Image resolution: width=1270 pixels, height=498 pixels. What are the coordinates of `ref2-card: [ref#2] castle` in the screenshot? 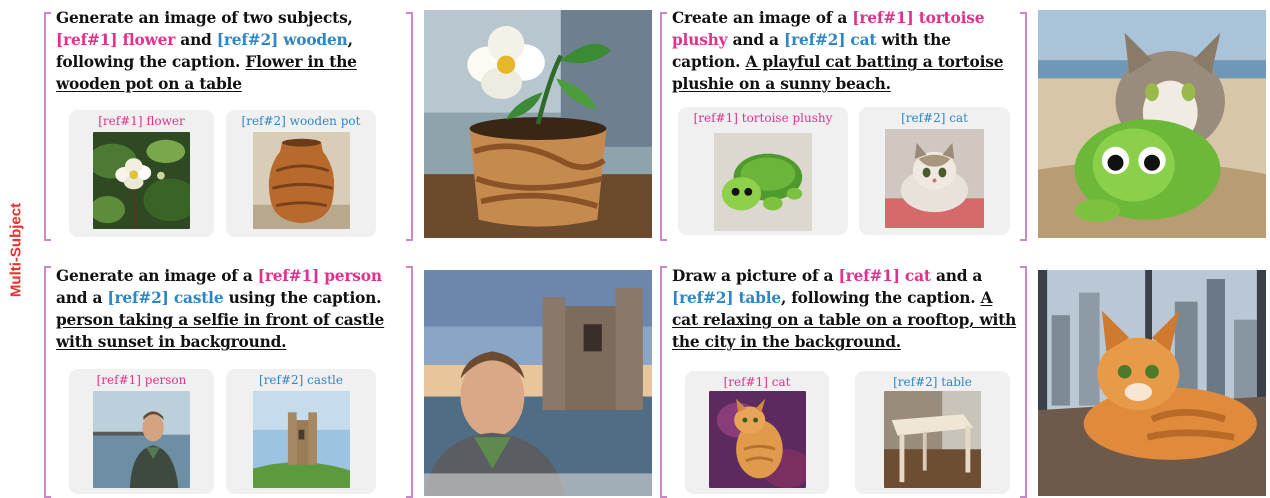 It's located at (301, 431).